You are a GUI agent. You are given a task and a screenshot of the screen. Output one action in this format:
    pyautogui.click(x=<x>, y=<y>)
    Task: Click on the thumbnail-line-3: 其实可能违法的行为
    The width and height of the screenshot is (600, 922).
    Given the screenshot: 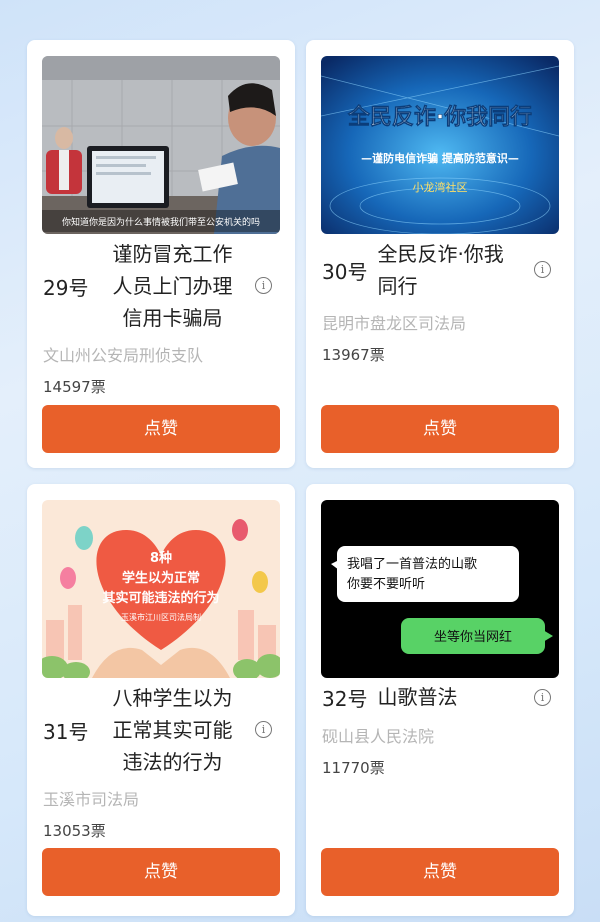 What is the action you would take?
    pyautogui.click(x=160, y=598)
    